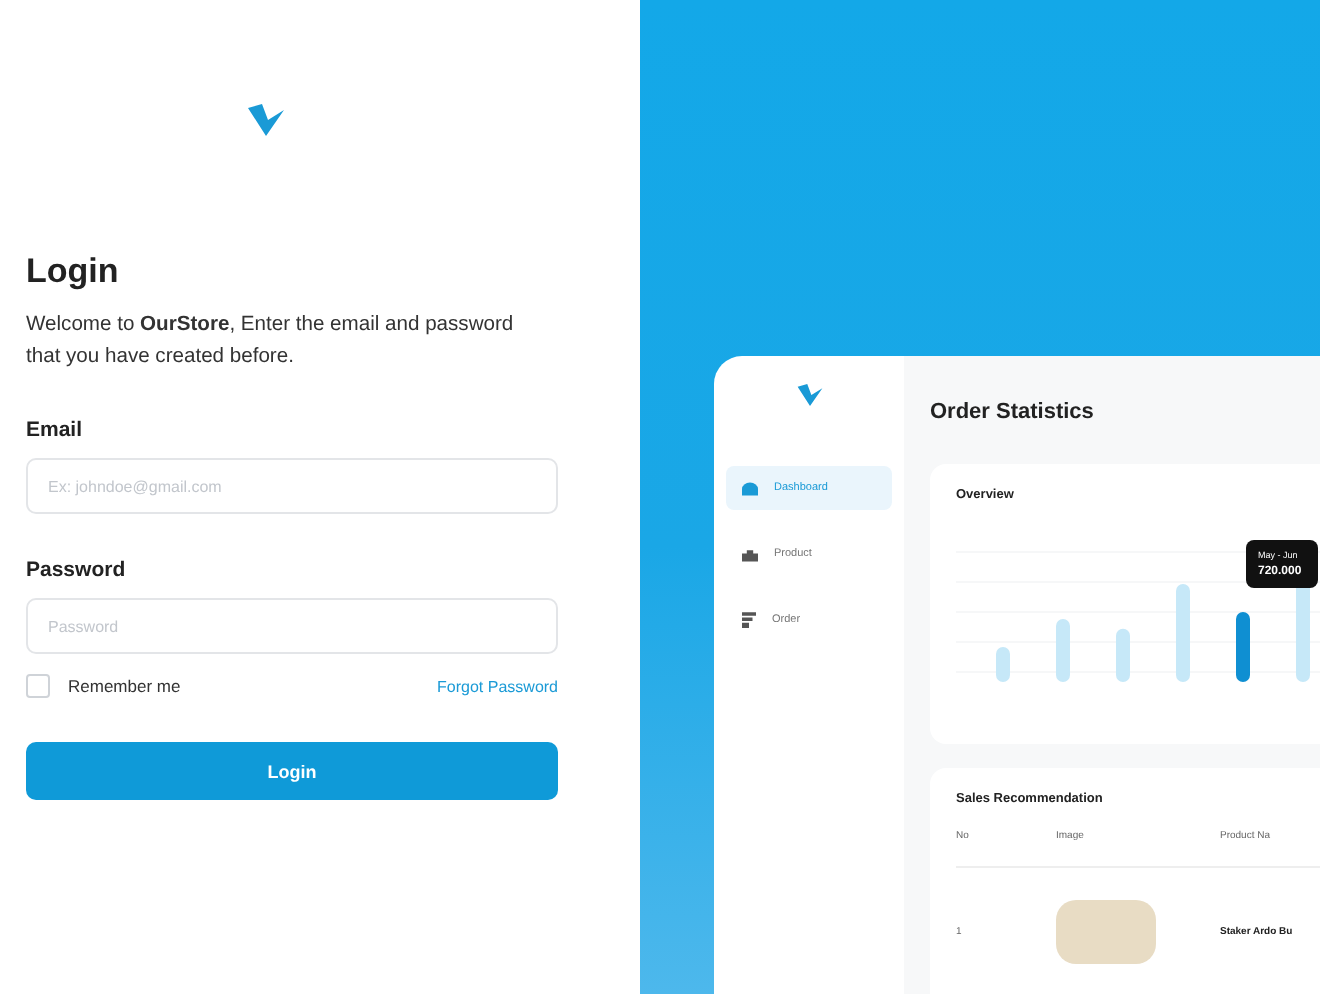  I want to click on forgot-password-link: Forgot Password, so click(497, 686).